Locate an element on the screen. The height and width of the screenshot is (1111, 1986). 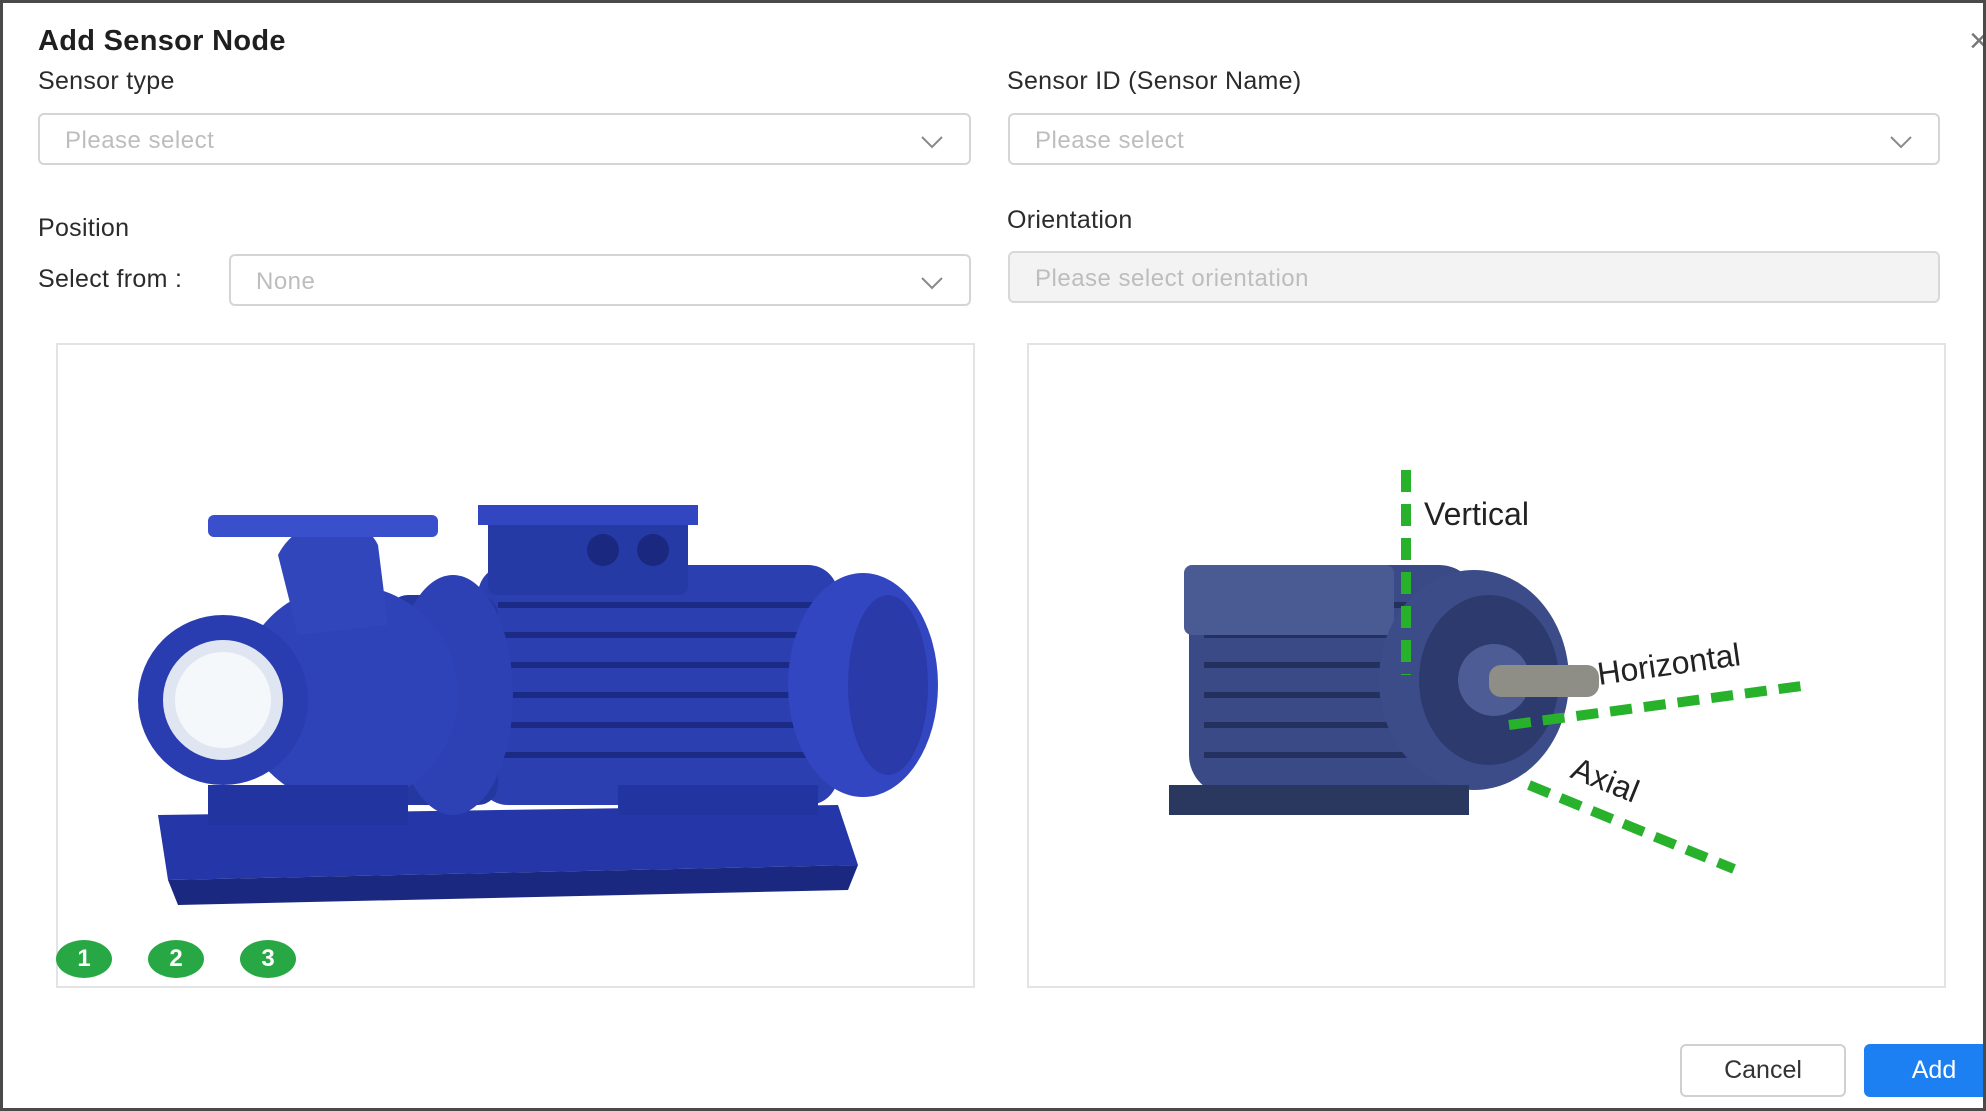
axis-label-vertical: Vertical is located at coordinates (1476, 514).